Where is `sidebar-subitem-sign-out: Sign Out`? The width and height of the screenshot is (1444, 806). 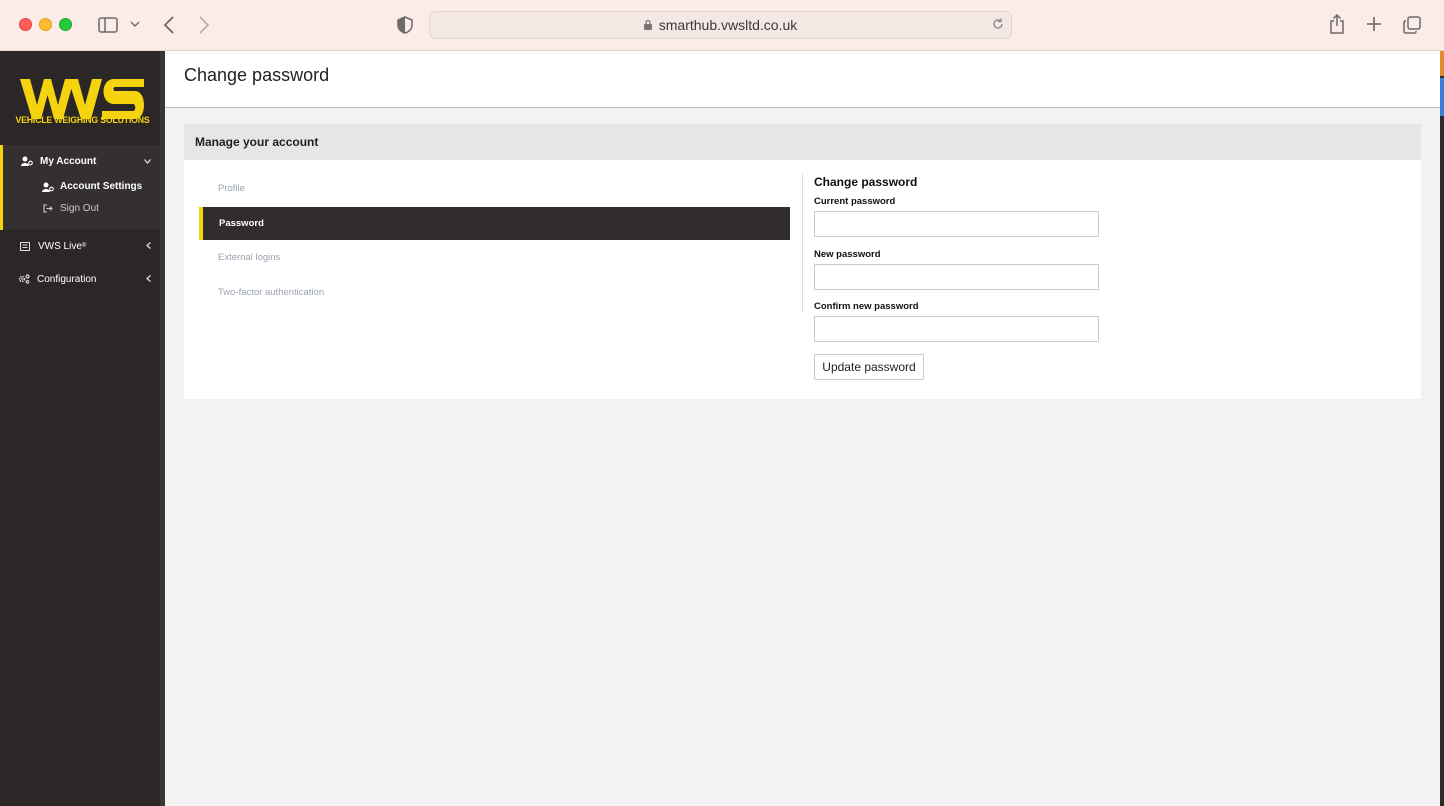 sidebar-subitem-sign-out: Sign Out is located at coordinates (70, 208).